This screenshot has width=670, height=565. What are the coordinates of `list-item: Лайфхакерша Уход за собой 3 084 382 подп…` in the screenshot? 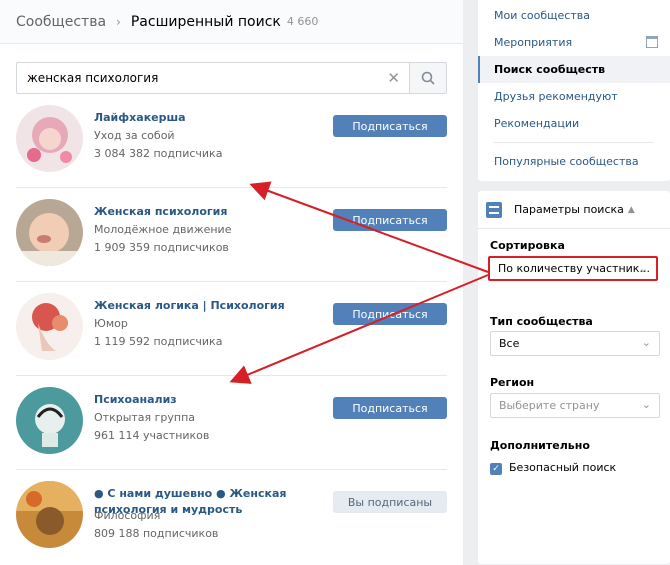 It's located at (231, 141).